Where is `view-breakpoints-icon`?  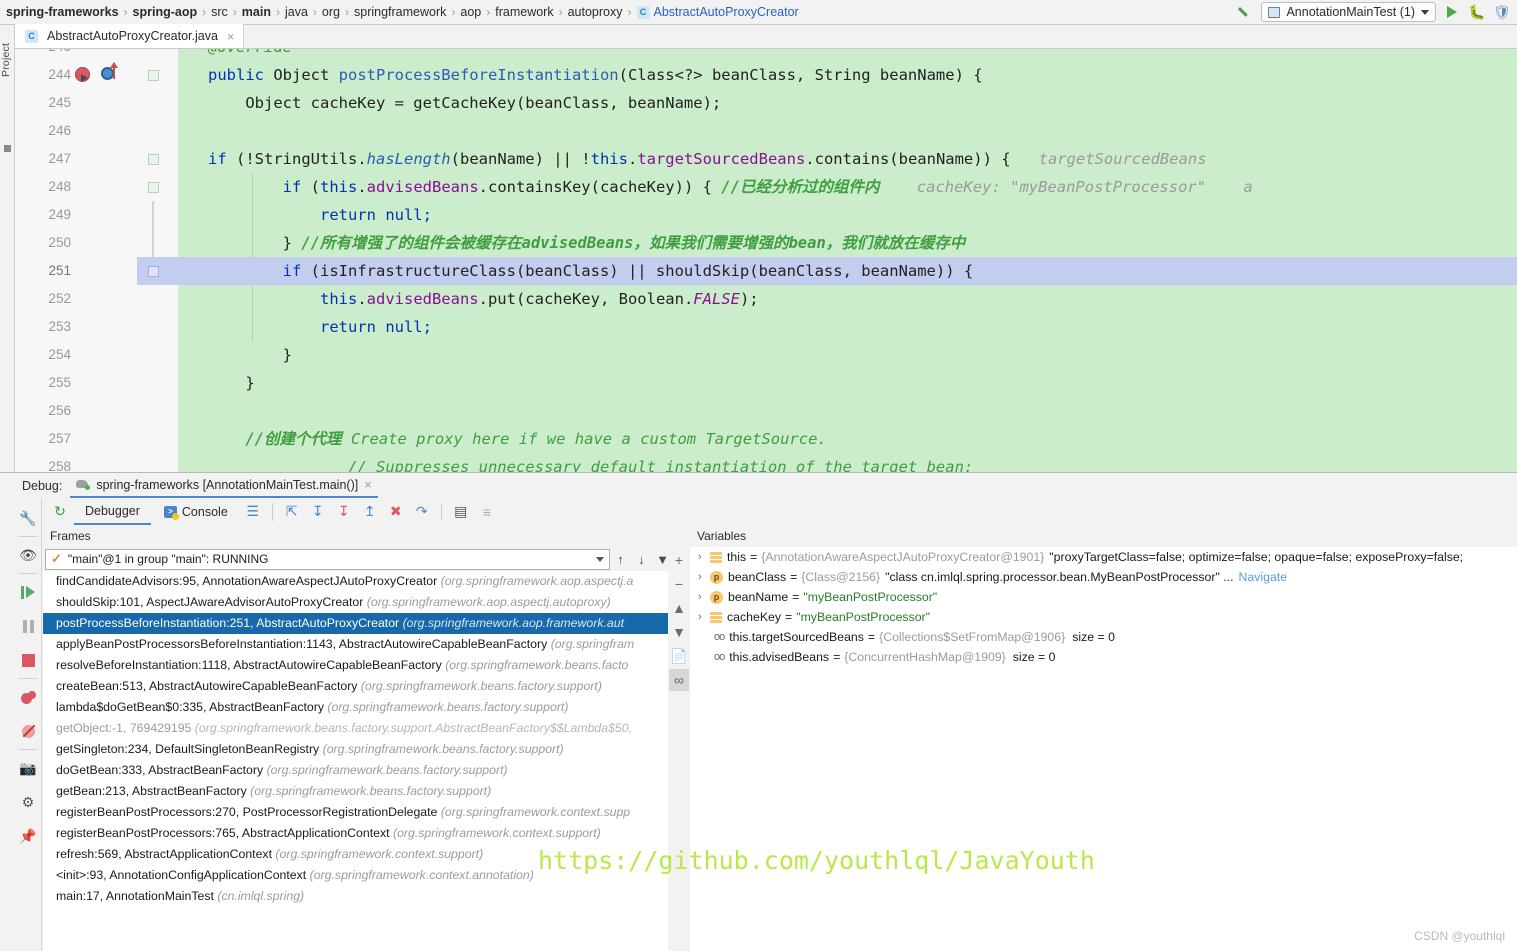
view-breakpoints-icon is located at coordinates (28, 697).